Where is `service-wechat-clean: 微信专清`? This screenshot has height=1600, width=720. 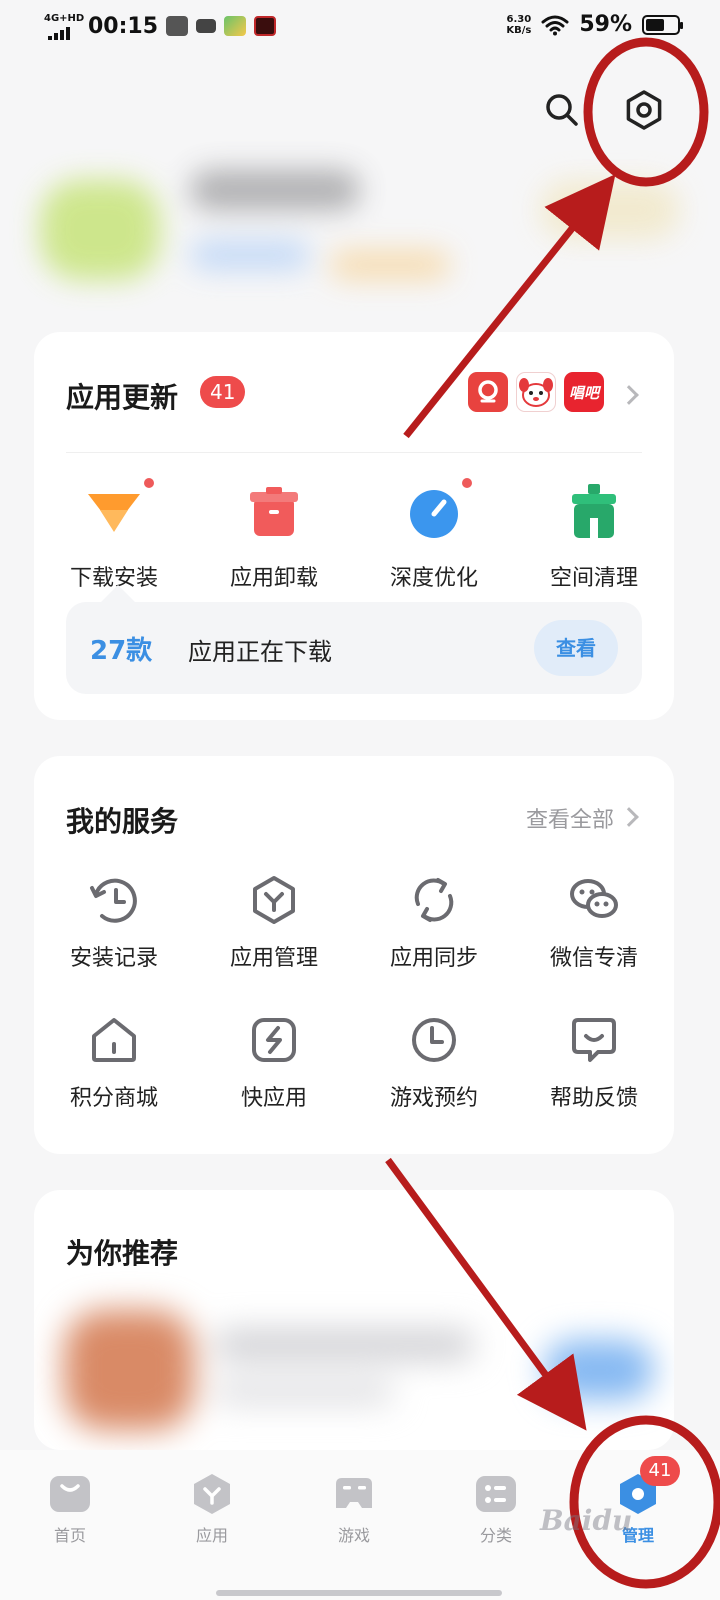 service-wechat-clean: 微信专清 is located at coordinates (594, 944).